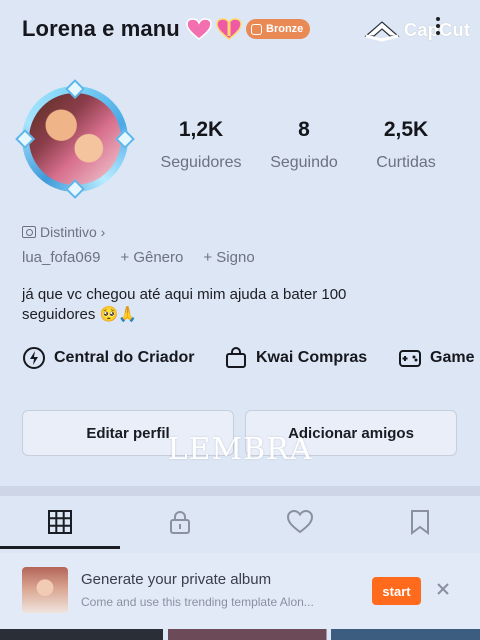  Describe the element at coordinates (406, 129) in the screenshot. I see `likes-count: 2,5K` at that location.